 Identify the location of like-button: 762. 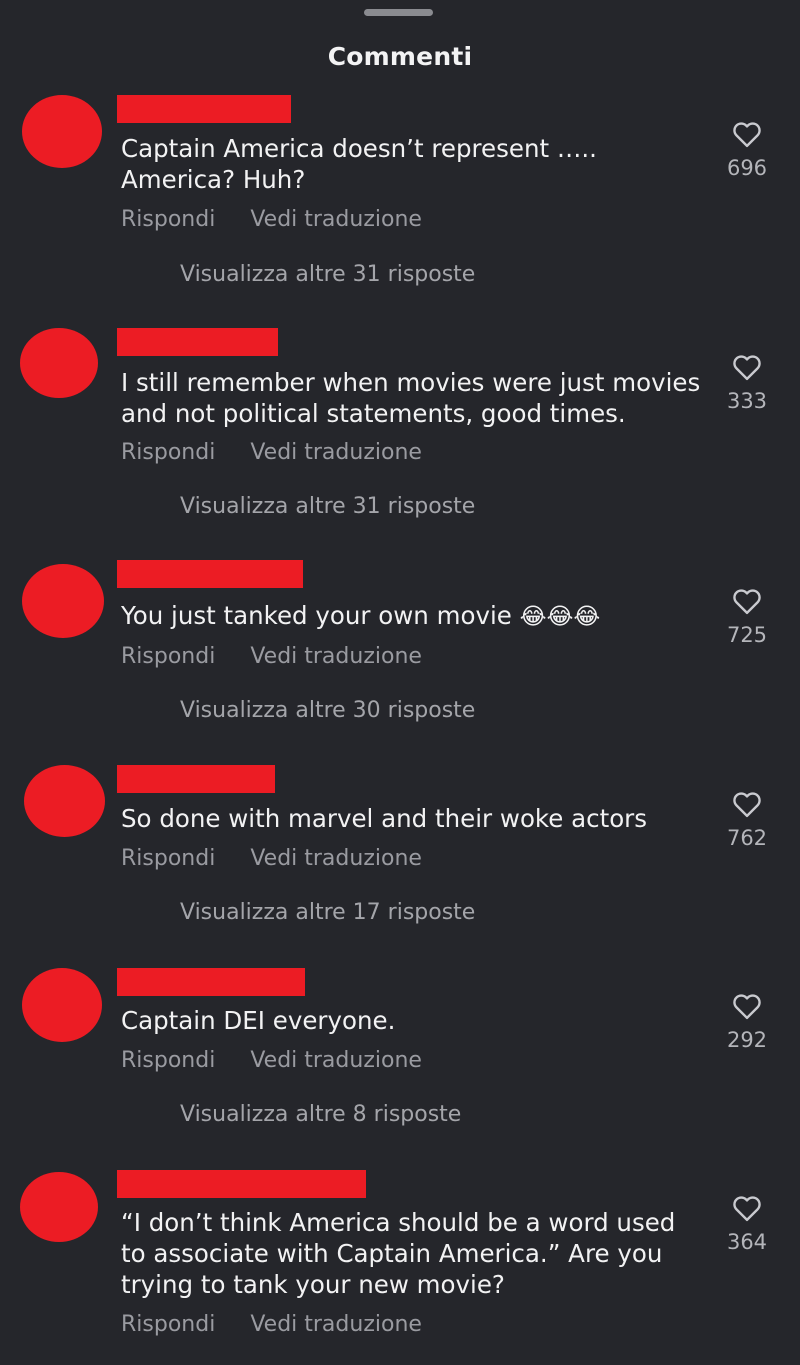
(747, 820).